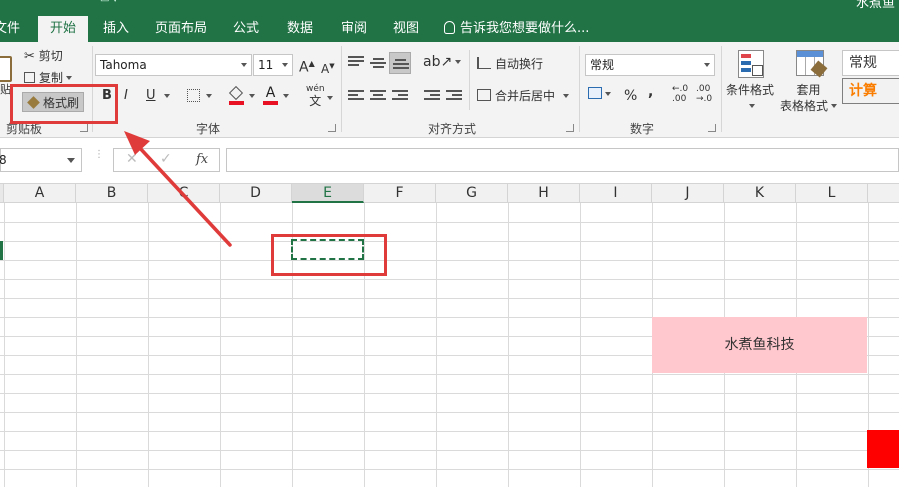 This screenshot has width=899, height=487. I want to click on annotation-arrow, so click(178, 189).